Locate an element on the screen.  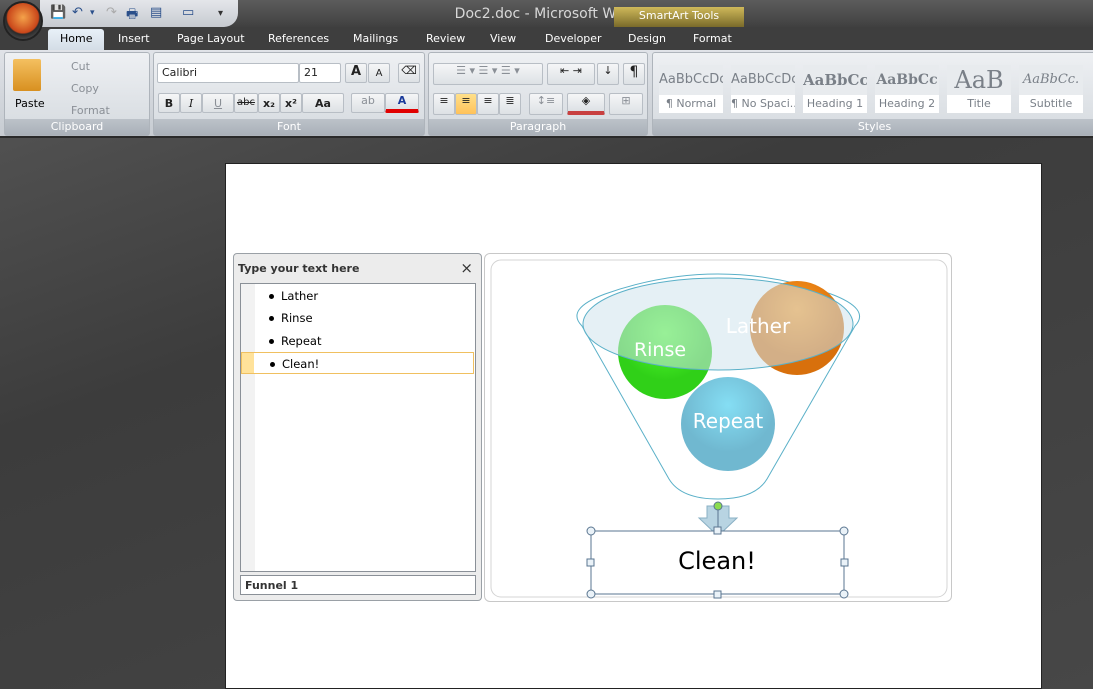
paragraph-group-label: Paragraph is located at coordinates (538, 127).